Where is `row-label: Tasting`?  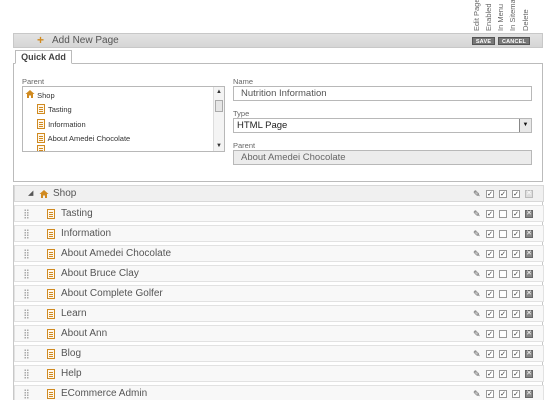 row-label: Tasting is located at coordinates (77, 214).